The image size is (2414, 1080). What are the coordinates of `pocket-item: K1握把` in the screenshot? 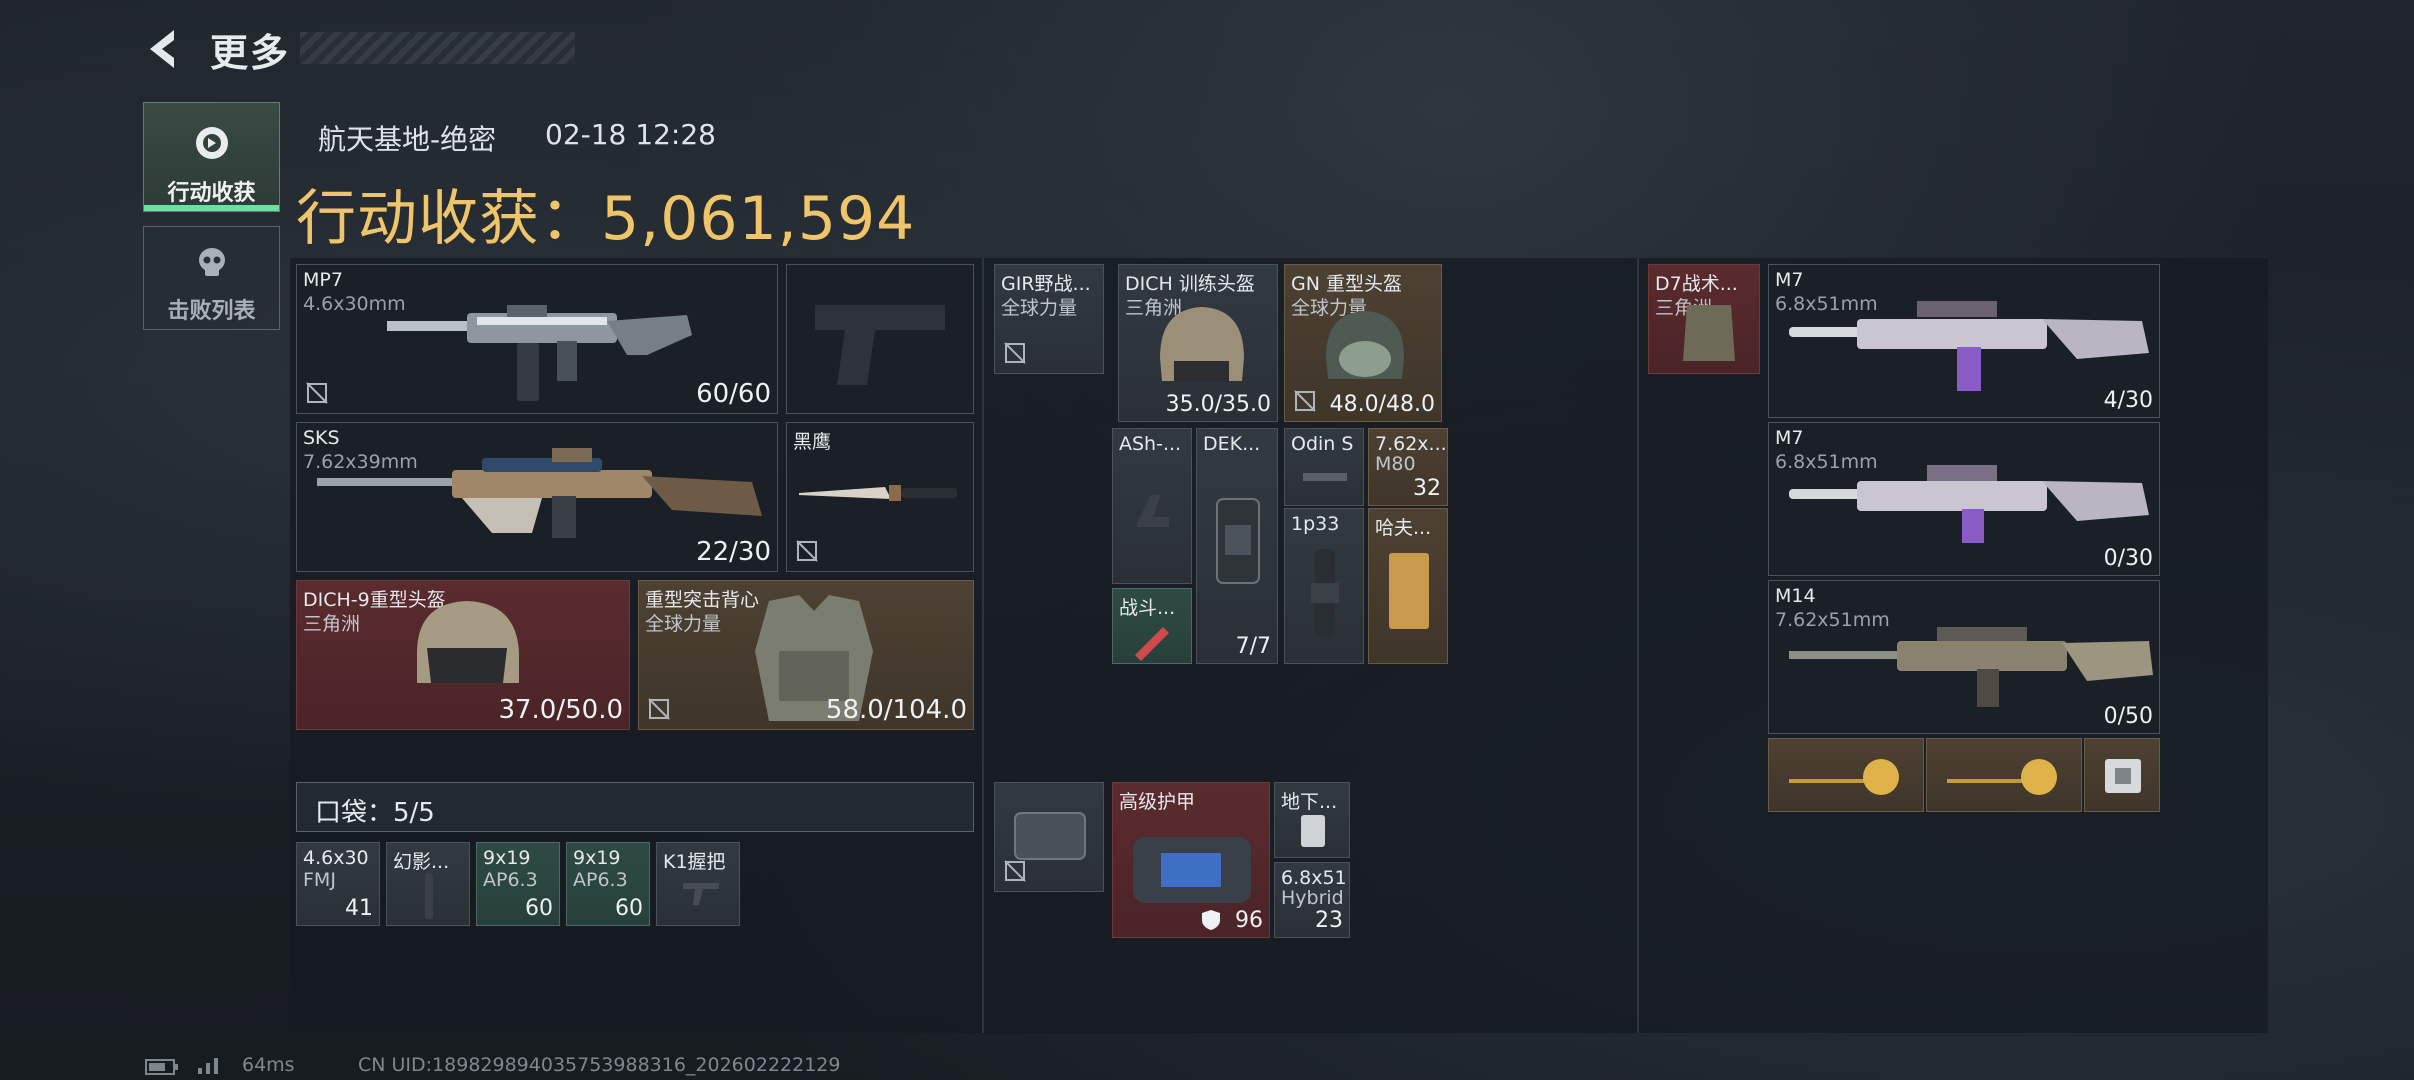 It's located at (698, 884).